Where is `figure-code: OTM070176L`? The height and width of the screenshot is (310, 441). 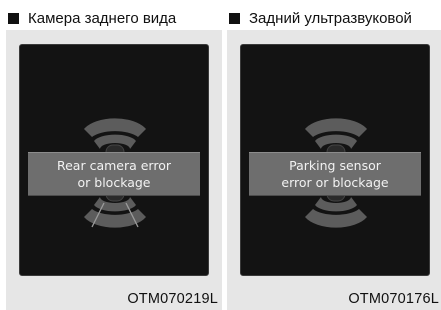
figure-code: OTM070176L is located at coordinates (393, 299).